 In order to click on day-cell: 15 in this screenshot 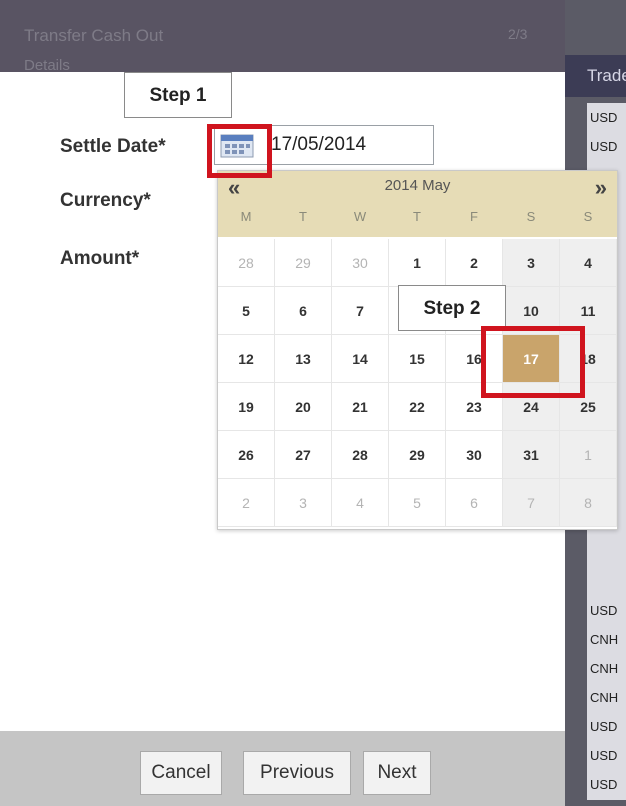, I will do `click(417, 359)`.